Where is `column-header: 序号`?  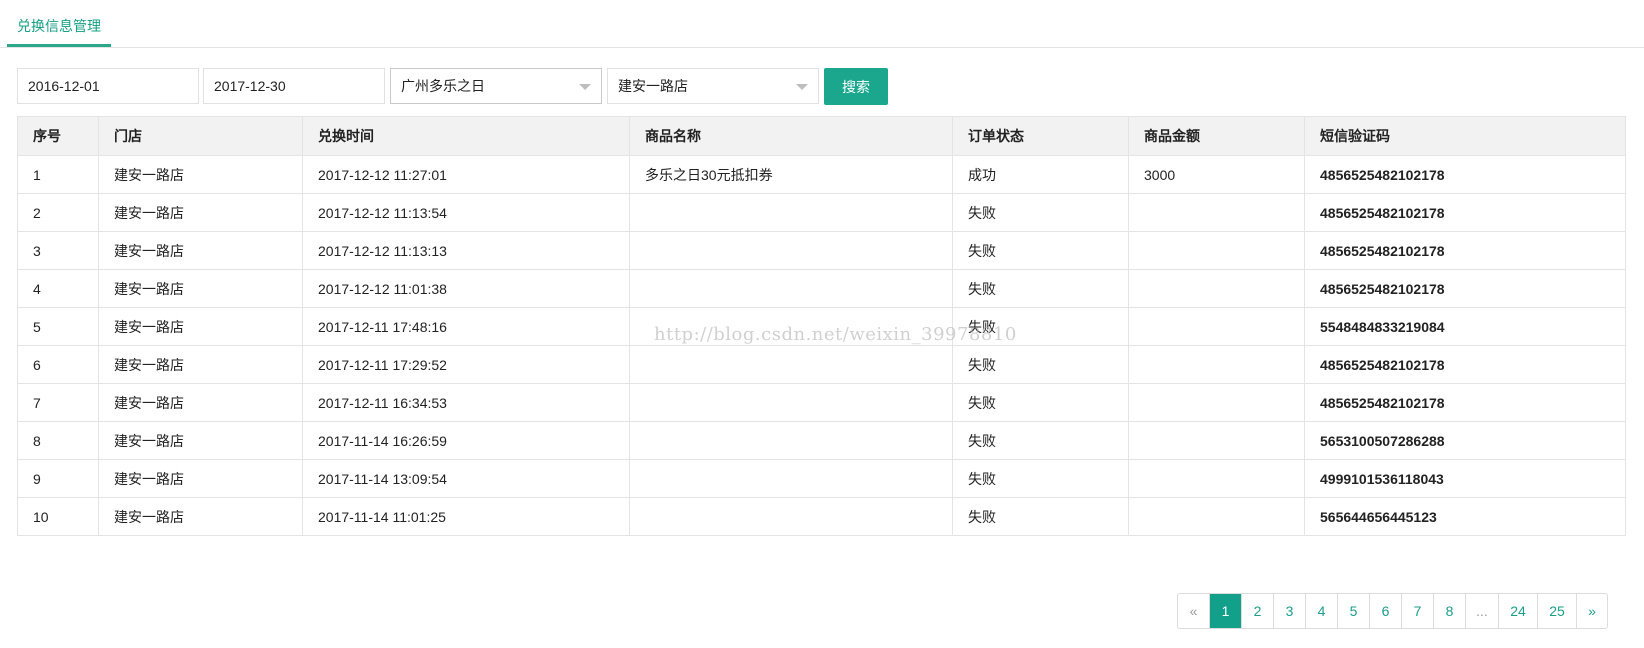
column-header: 序号 is located at coordinates (58, 136).